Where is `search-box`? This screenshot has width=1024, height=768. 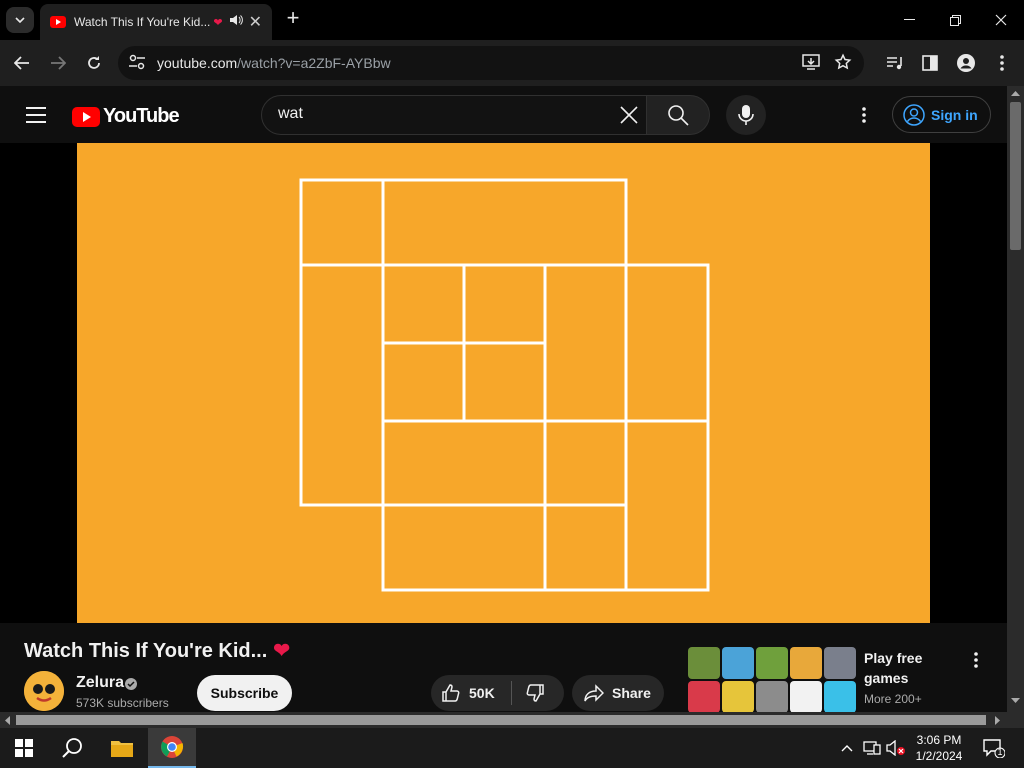 search-box is located at coordinates (454, 115).